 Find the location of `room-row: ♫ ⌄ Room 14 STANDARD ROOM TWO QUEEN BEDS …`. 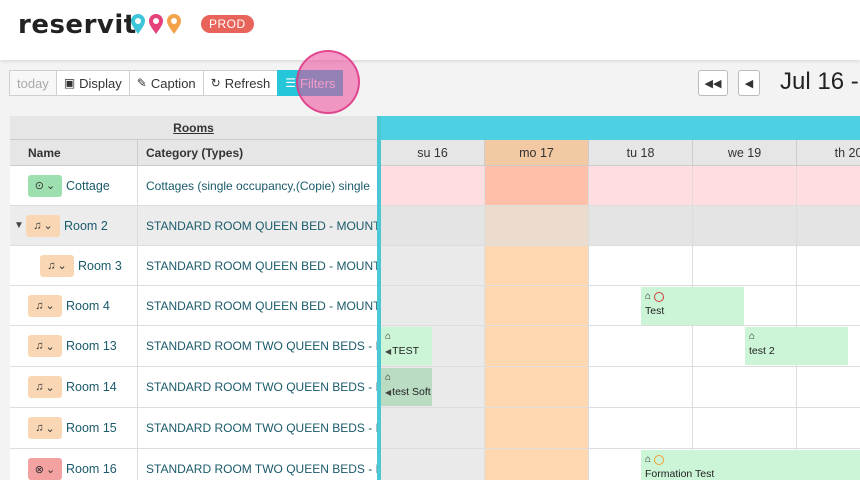

room-row: ♫ ⌄ Room 14 STANDARD ROOM TWO QUEEN BEDS … is located at coordinates (194, 387).